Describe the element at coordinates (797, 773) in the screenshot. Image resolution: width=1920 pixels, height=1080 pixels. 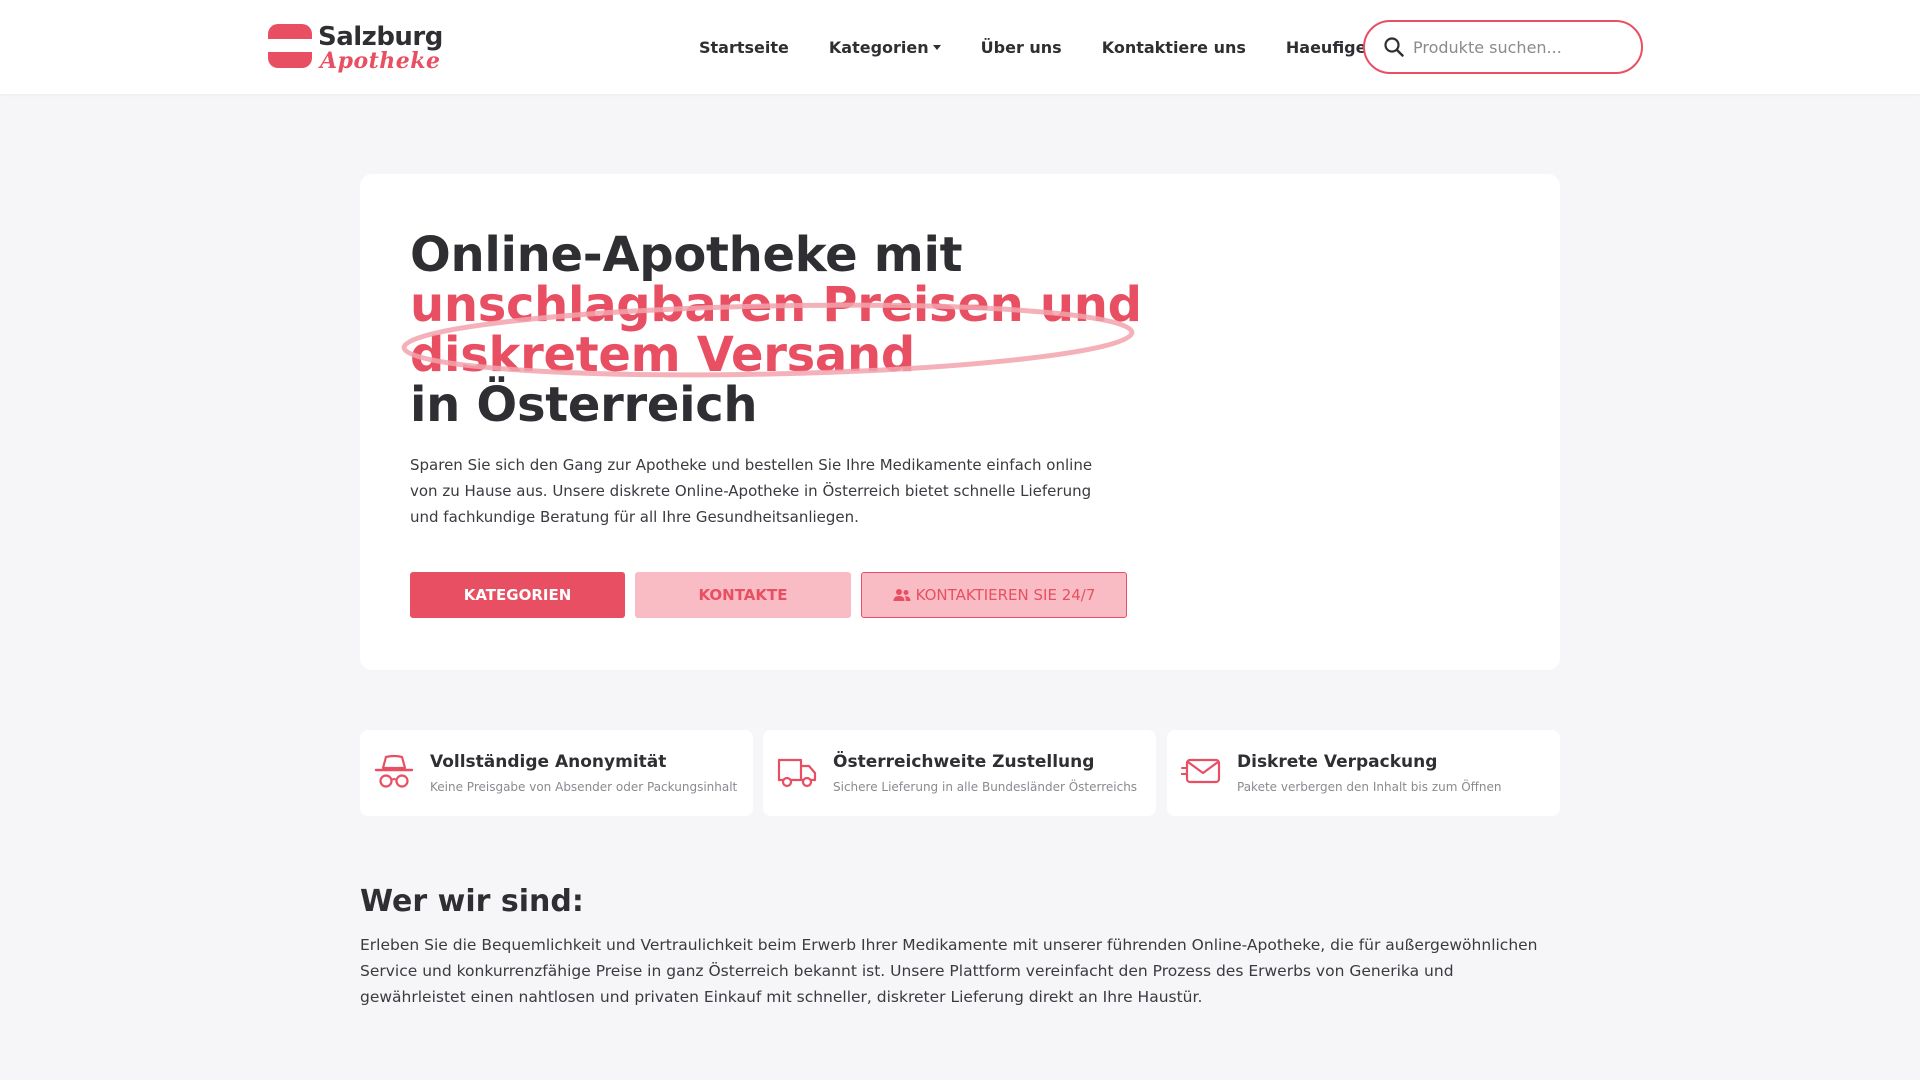
I see `truck-icon` at that location.